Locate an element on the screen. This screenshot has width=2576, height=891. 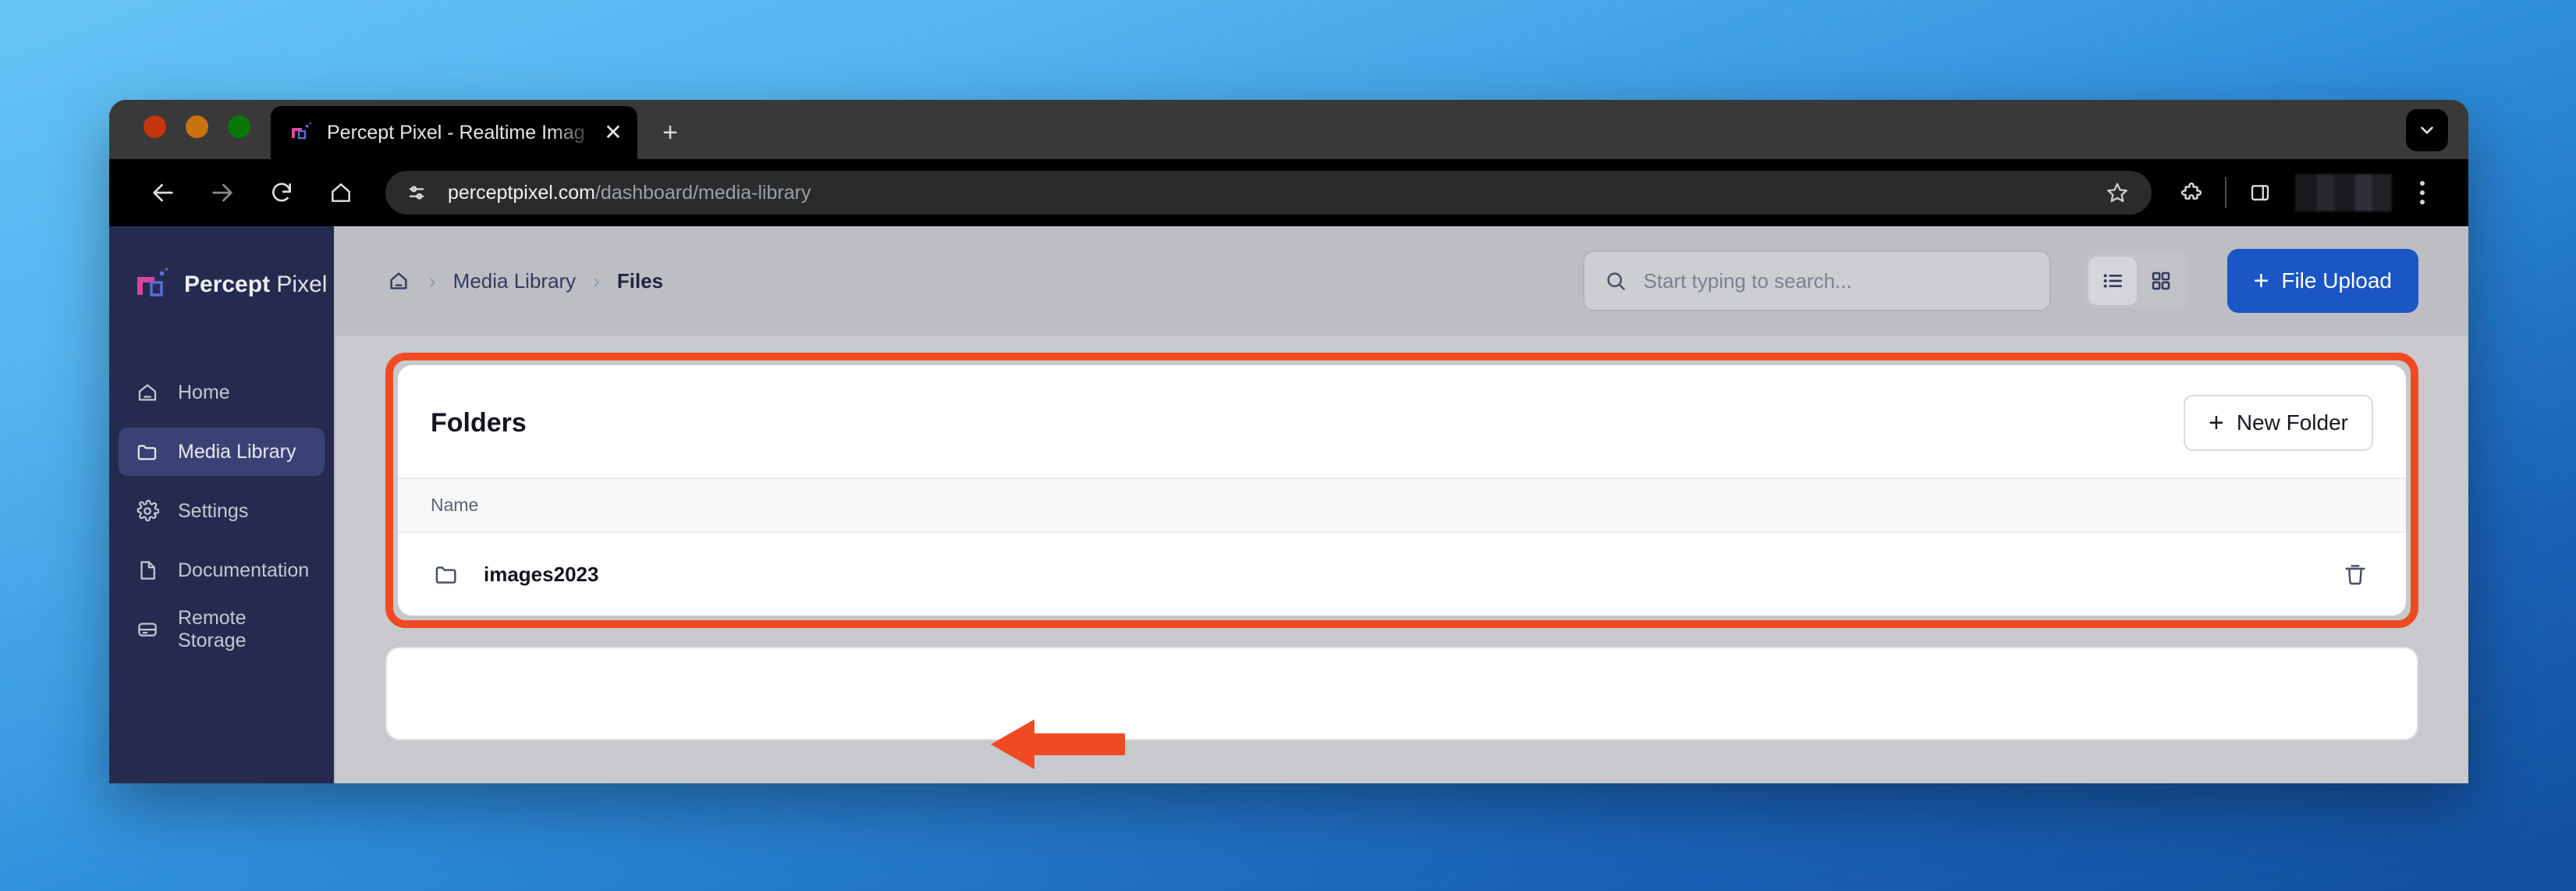
url-path: /dashboard/media-library is located at coordinates (702, 192).